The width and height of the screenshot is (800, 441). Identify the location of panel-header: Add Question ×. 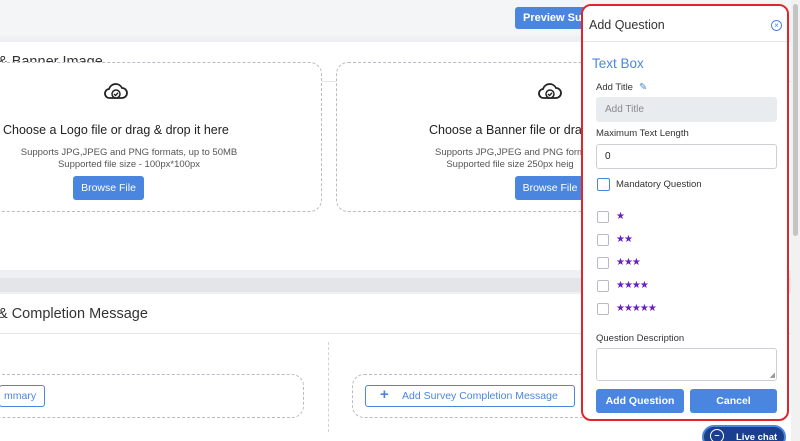
(685, 24).